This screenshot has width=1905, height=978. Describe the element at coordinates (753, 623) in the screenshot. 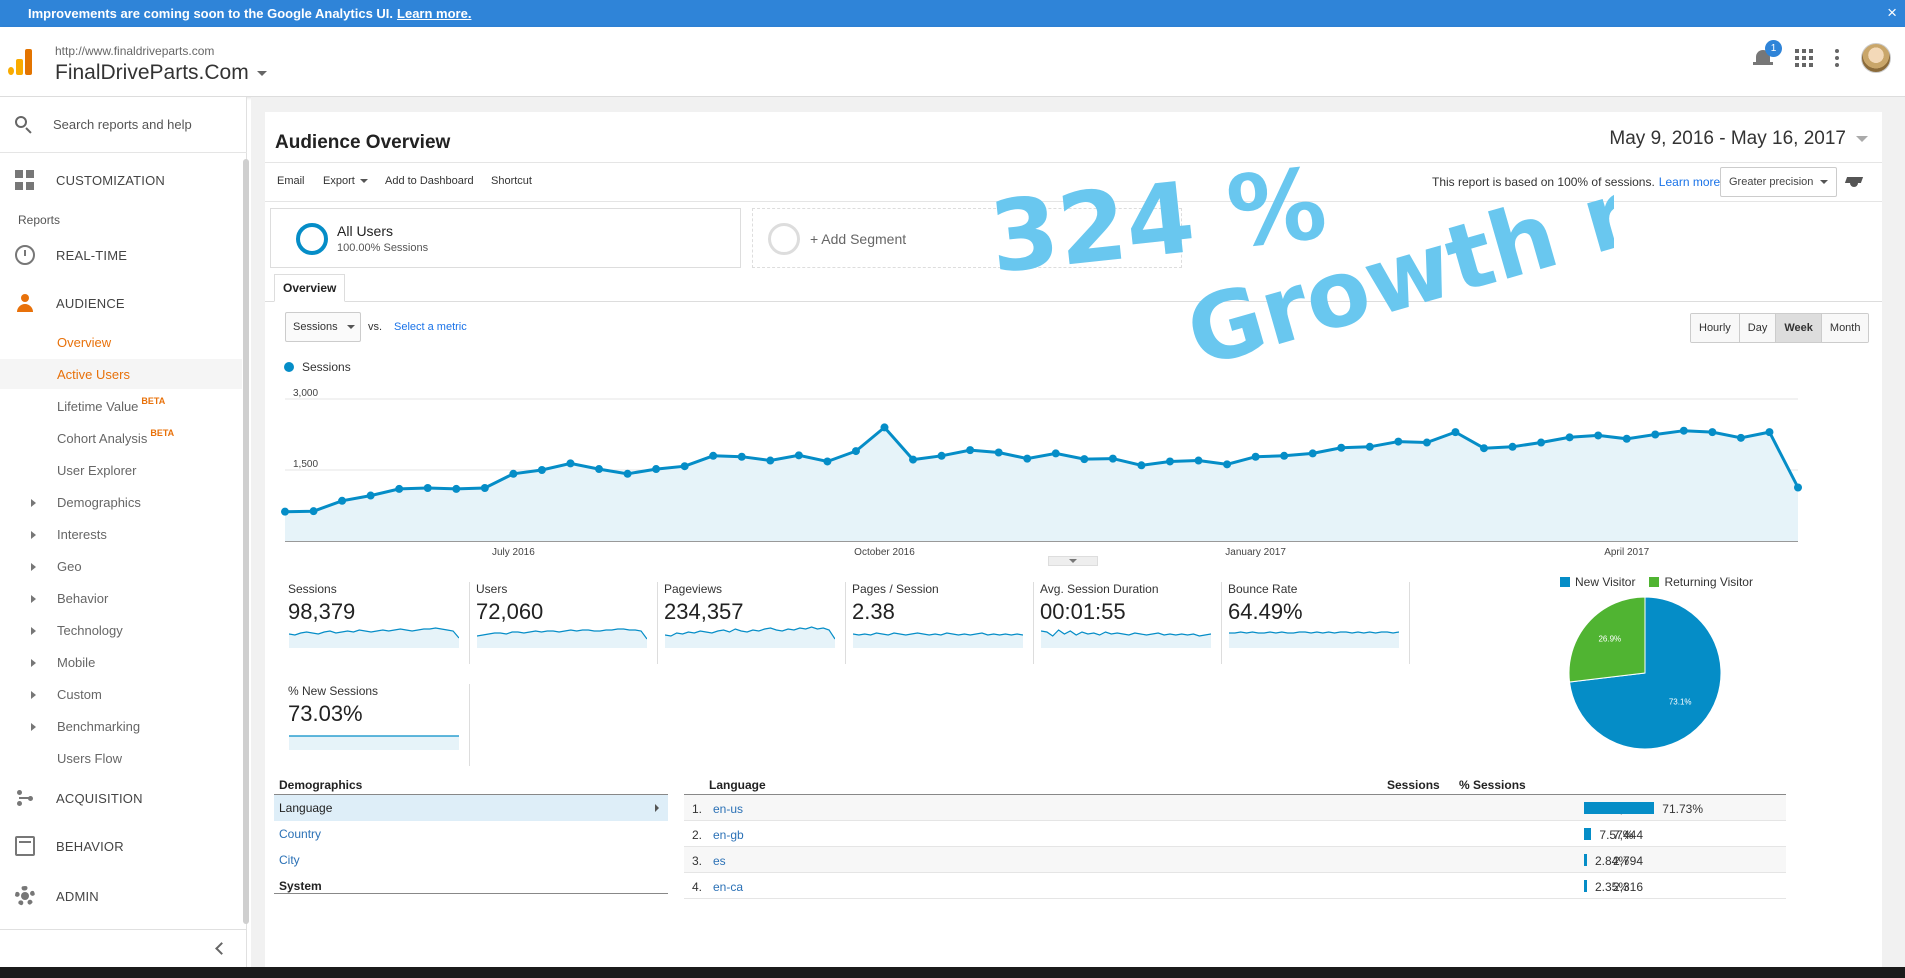

I see `metric-pageviews: Pageviews 234,357` at that location.